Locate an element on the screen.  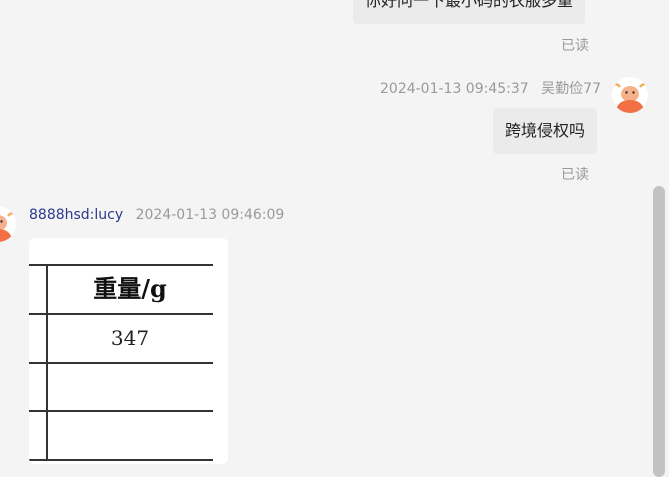
image-message: 重量/g 347 is located at coordinates (128, 351).